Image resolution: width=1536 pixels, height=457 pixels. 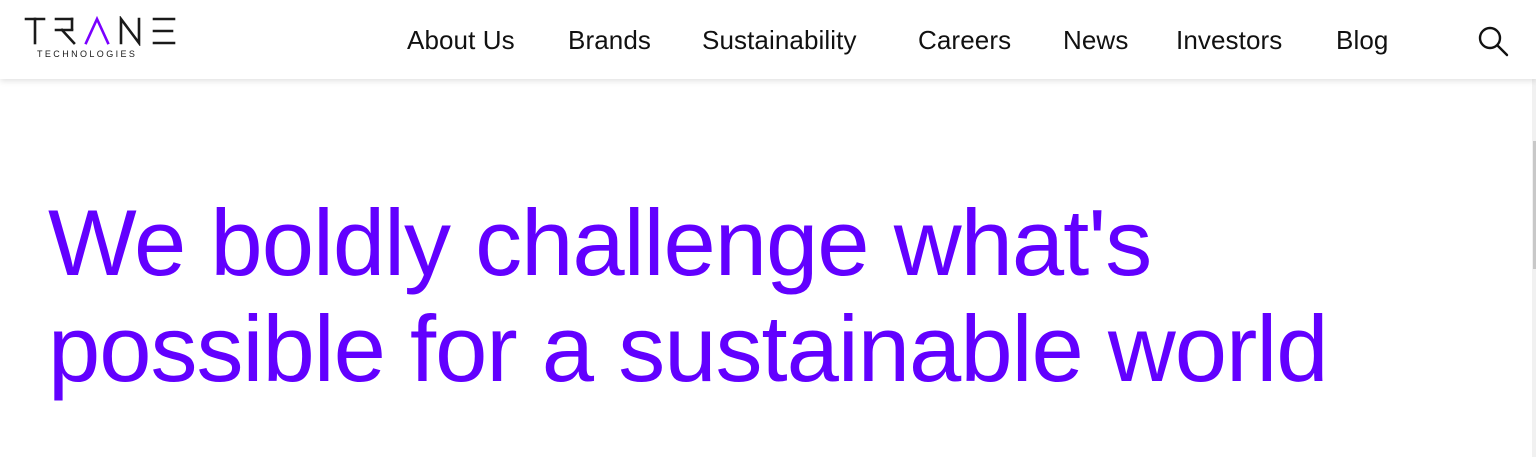 What do you see at coordinates (964, 40) in the screenshot?
I see `nav-careers: Careers` at bounding box center [964, 40].